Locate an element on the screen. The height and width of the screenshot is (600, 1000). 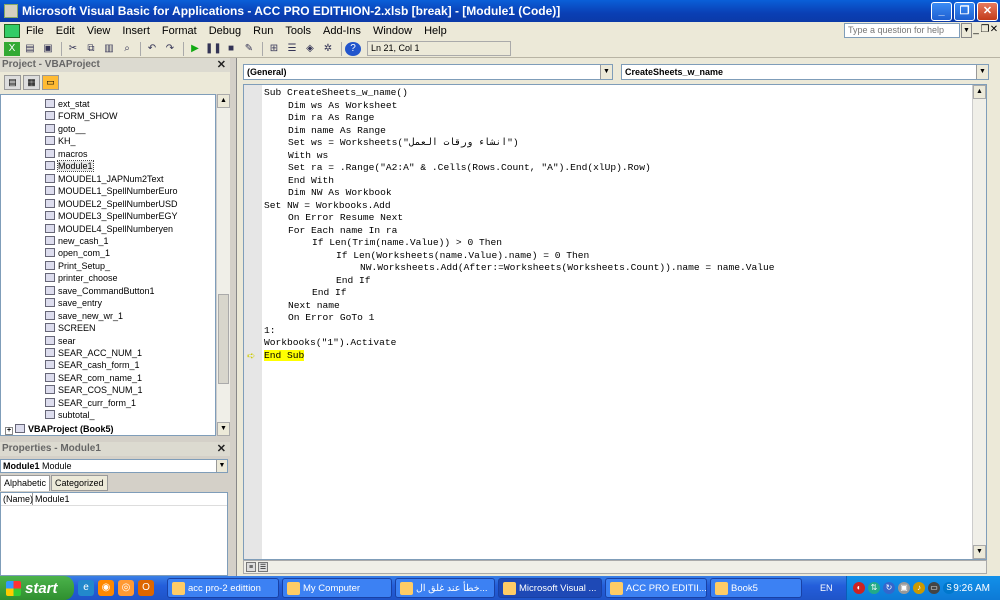
tree-item-sear-cos-num-1: SEAR_COS_NUM_1 is located at coordinates (94, 390).